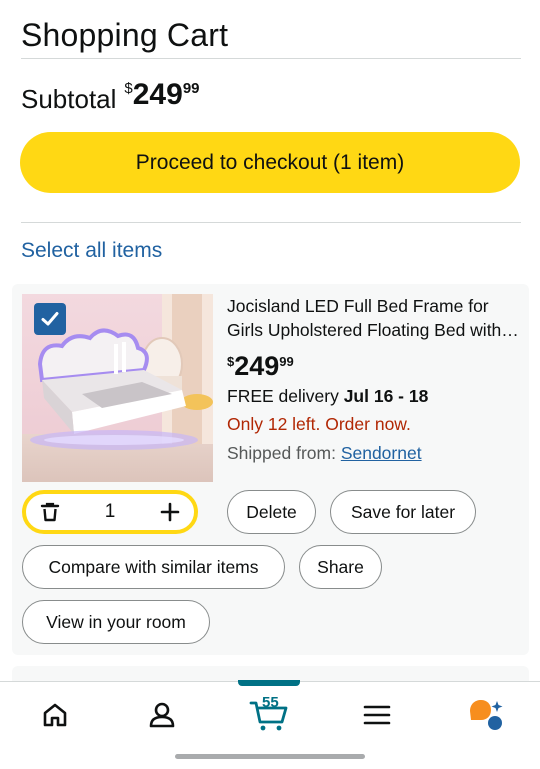 The width and height of the screenshot is (540, 769). What do you see at coordinates (381, 453) in the screenshot?
I see `seller-link: Sendornet` at bounding box center [381, 453].